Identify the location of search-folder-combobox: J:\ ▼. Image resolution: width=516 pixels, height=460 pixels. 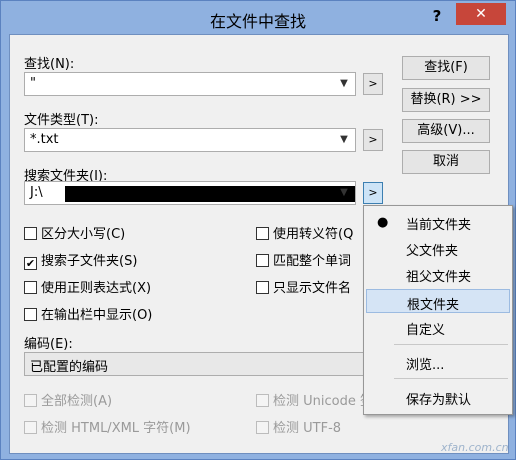
(190, 193).